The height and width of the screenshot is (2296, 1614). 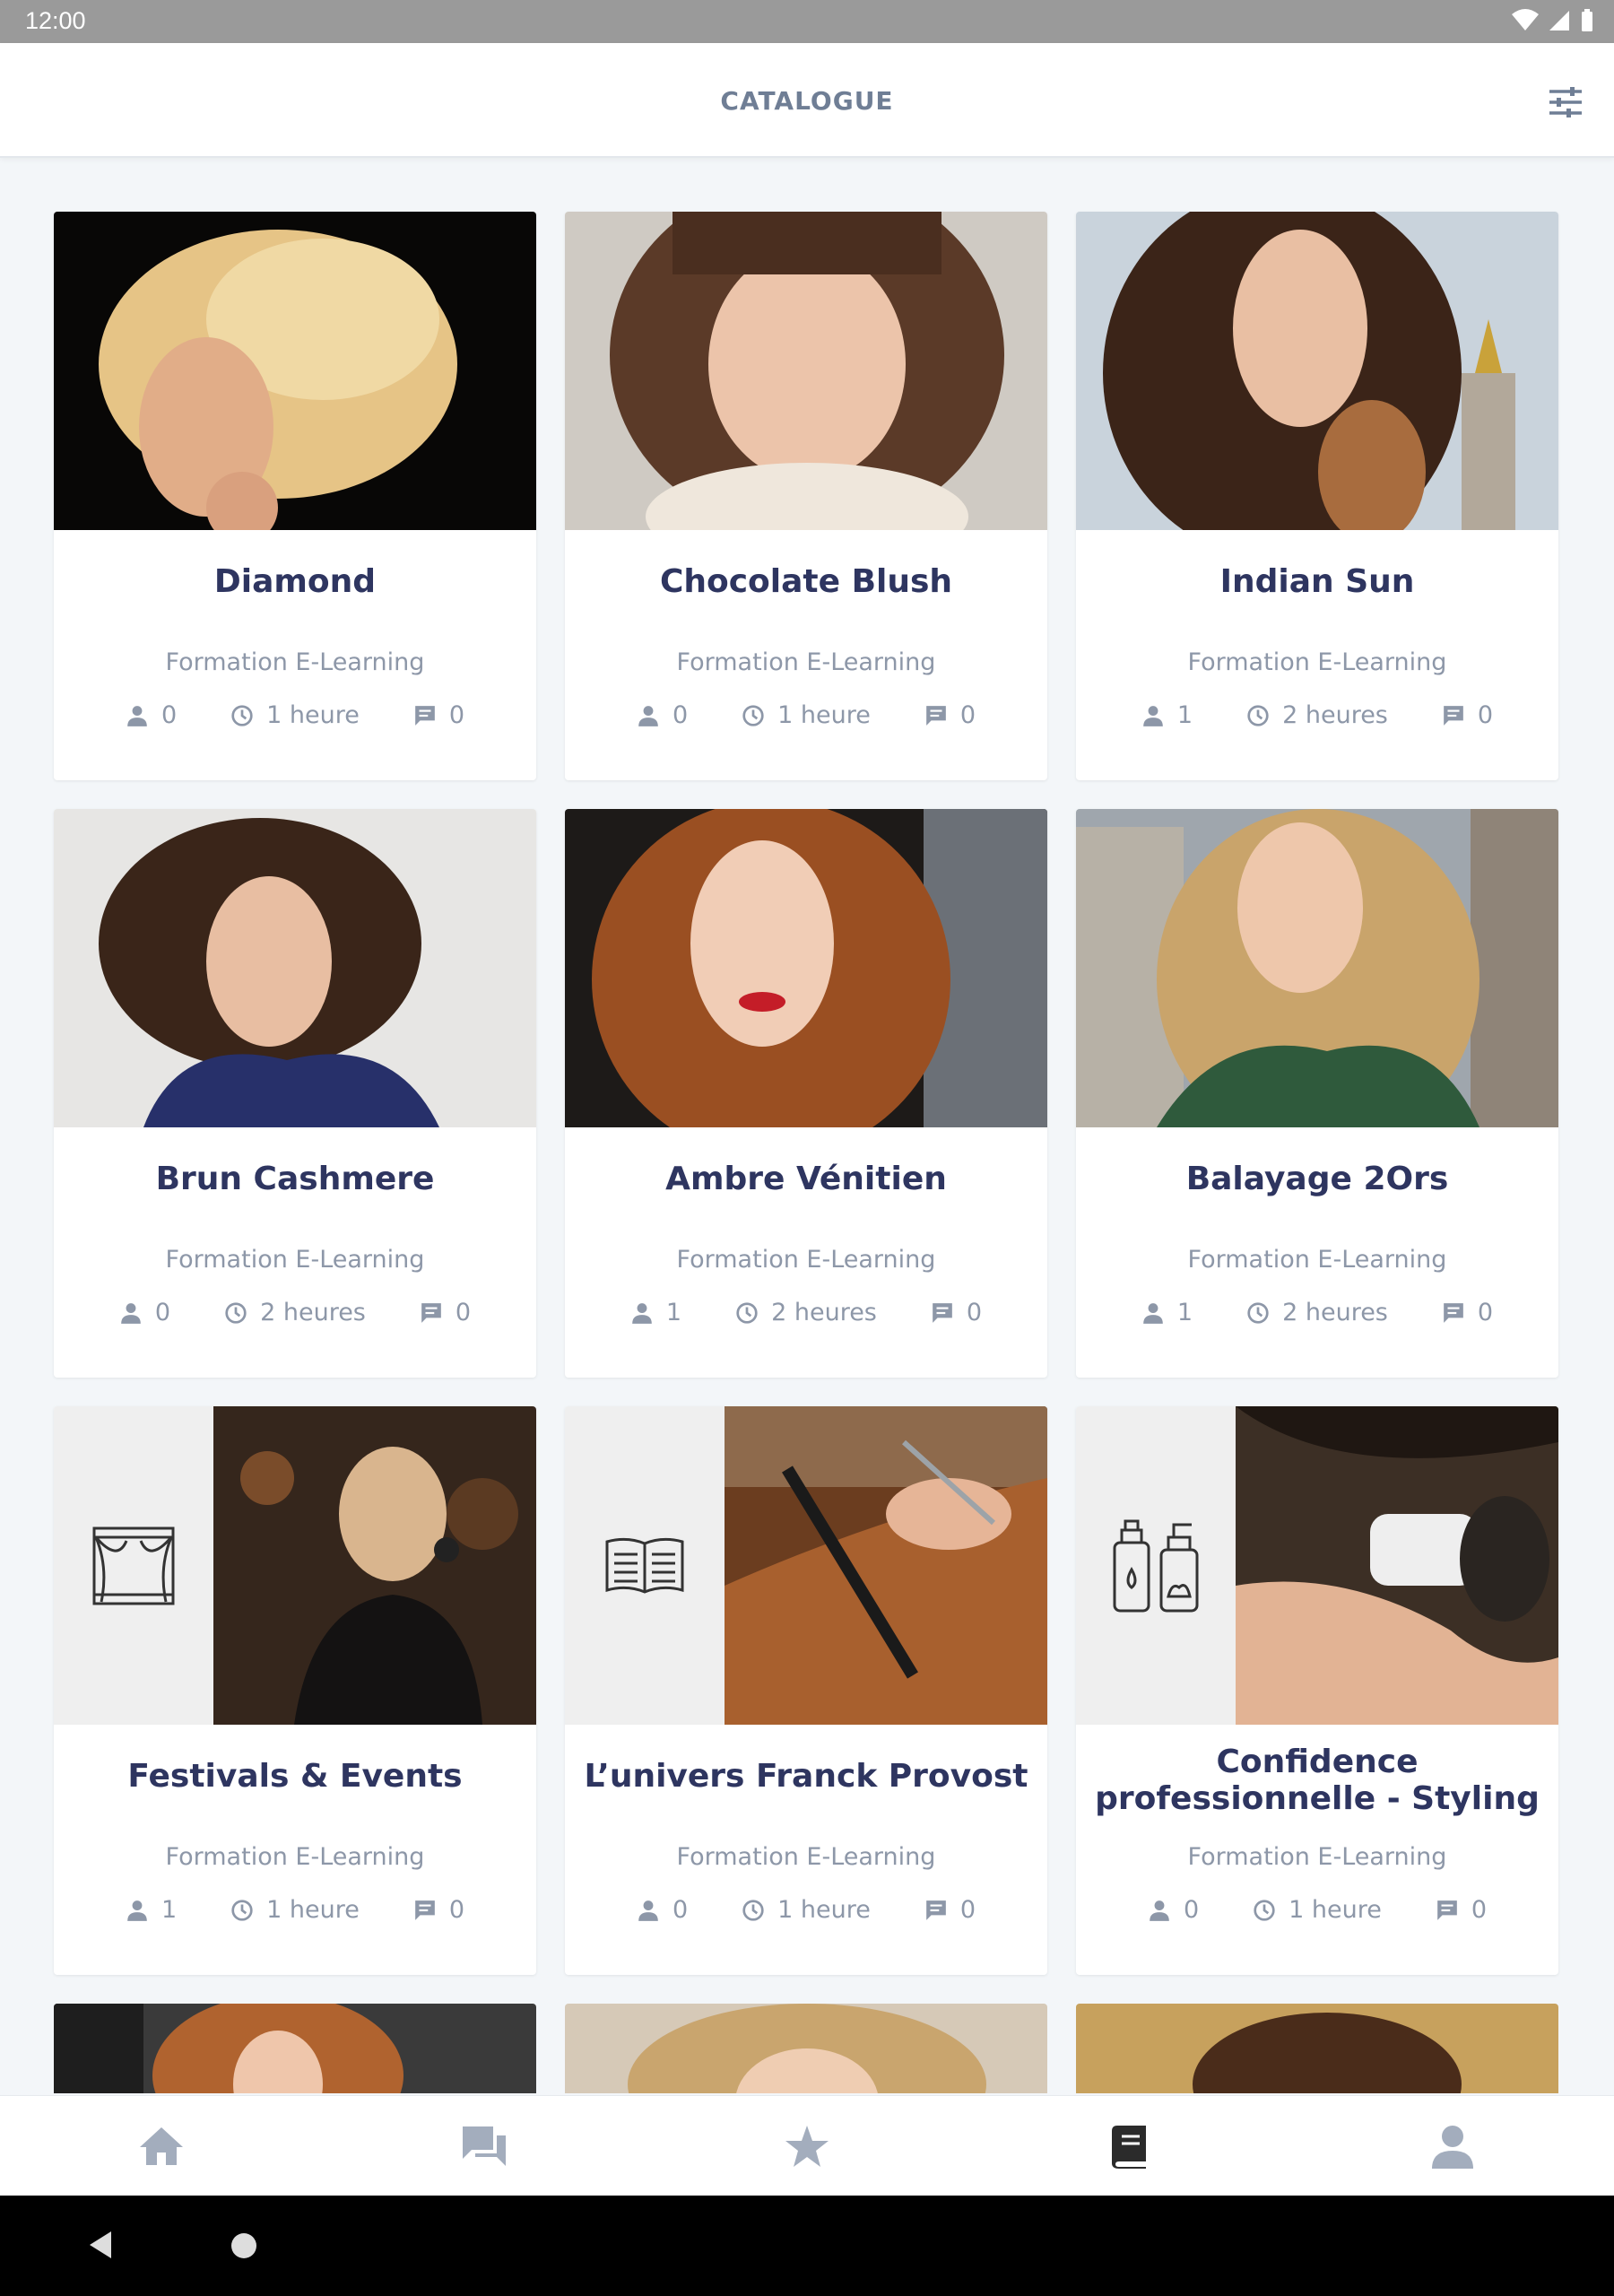 What do you see at coordinates (1317, 1780) in the screenshot?
I see `course-title: Confidence professionnelle - Styling` at bounding box center [1317, 1780].